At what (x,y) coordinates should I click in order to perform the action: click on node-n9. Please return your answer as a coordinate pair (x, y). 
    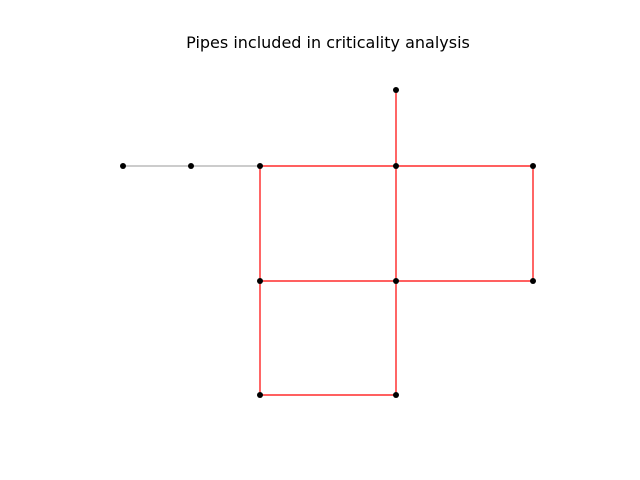
    Looking at the image, I should click on (533, 281).